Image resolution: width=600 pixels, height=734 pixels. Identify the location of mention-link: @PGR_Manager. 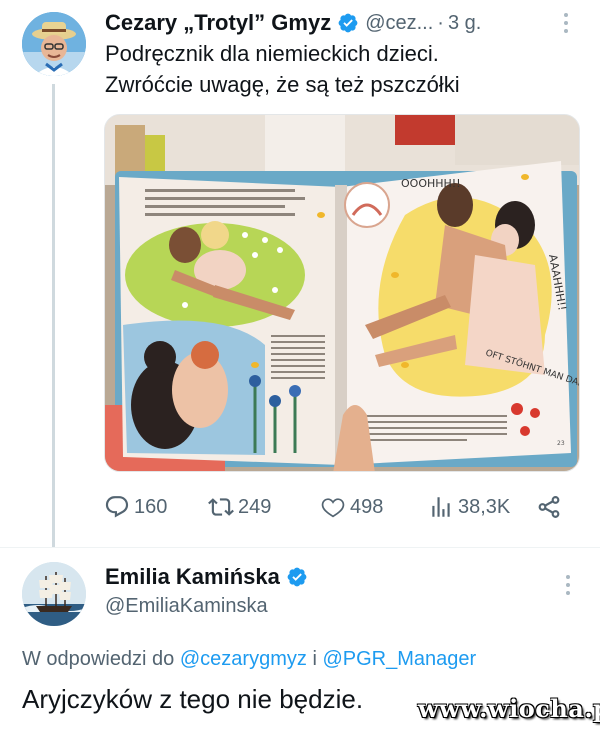
(399, 659).